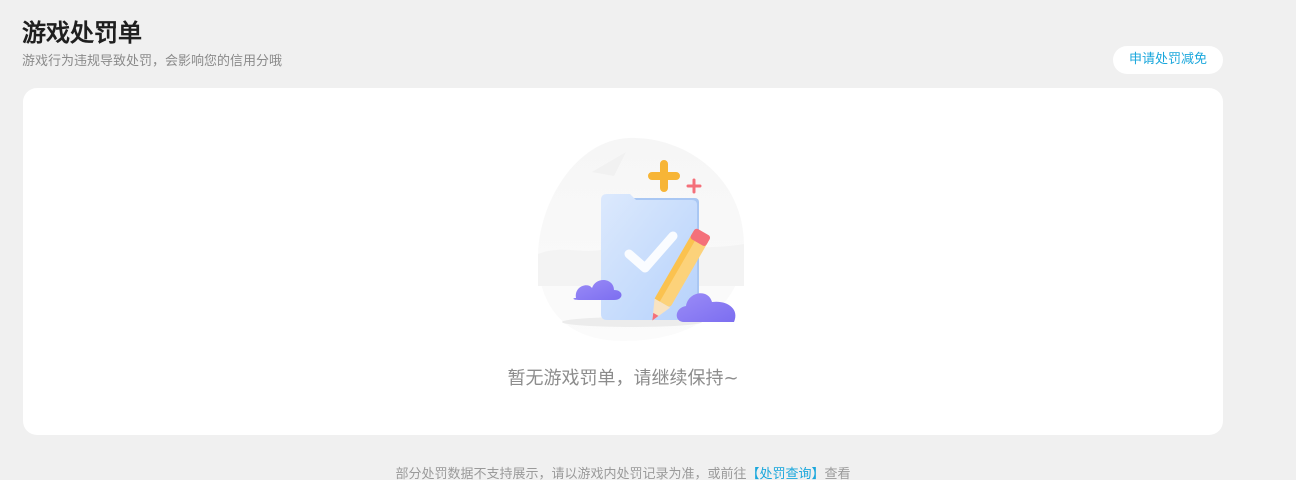  Describe the element at coordinates (82, 33) in the screenshot. I see `page-title: 游戏处罚单` at that location.